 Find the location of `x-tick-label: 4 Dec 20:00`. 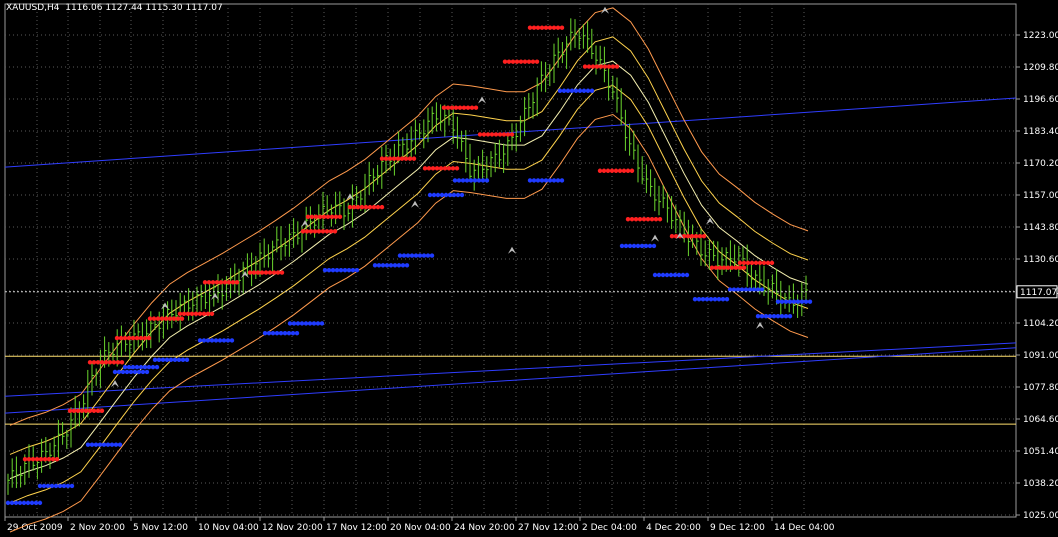

x-tick-label: 4 Dec 20:00 is located at coordinates (673, 528).